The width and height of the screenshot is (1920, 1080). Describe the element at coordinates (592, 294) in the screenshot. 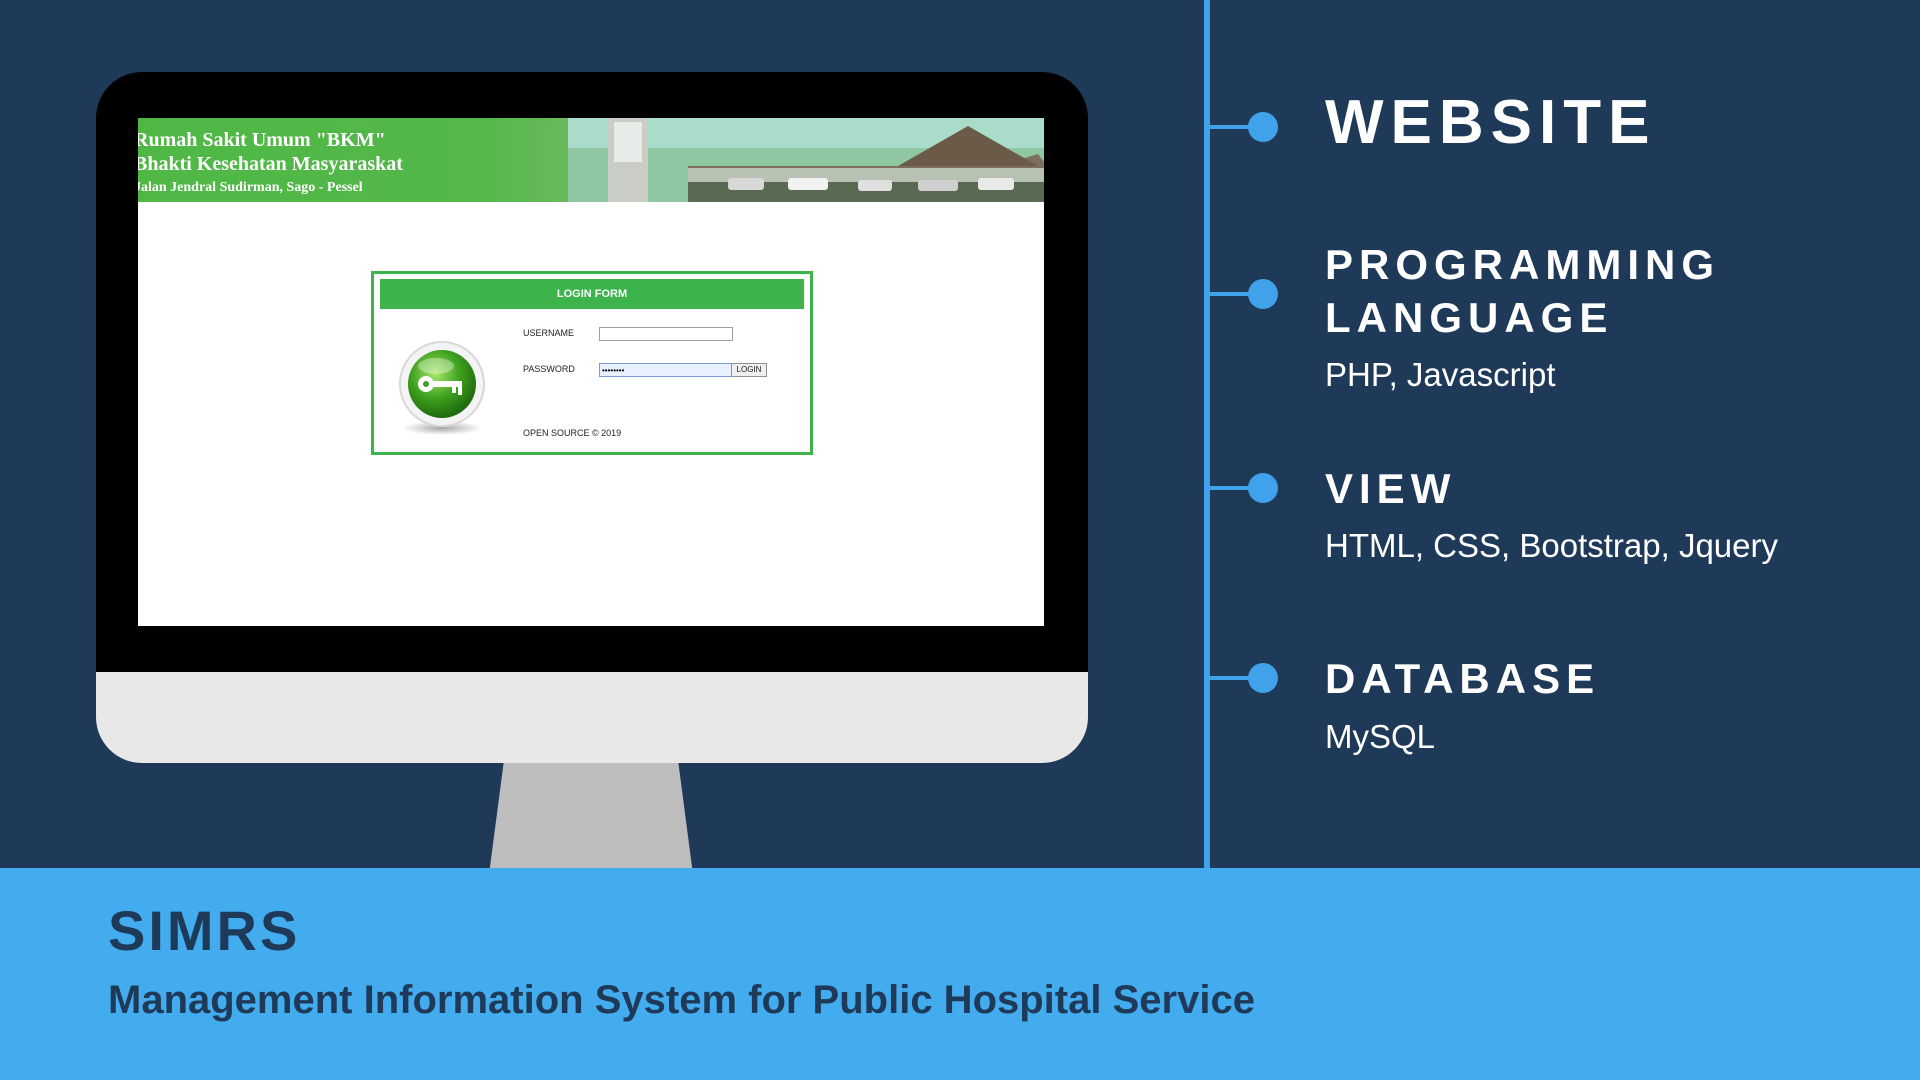

I see `login-form-title: LOGIN FORM` at that location.